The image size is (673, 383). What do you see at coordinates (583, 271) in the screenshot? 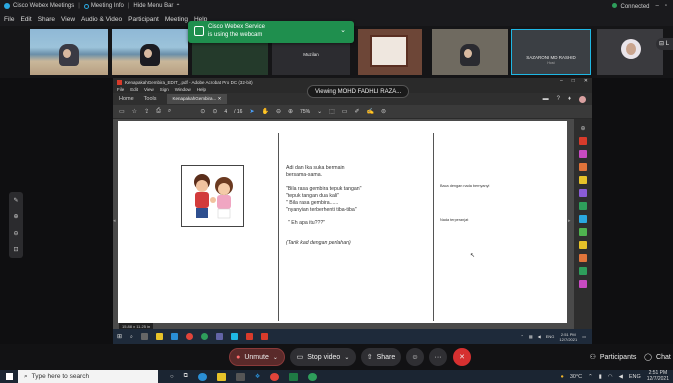
I see `print-production-icon` at bounding box center [583, 271].